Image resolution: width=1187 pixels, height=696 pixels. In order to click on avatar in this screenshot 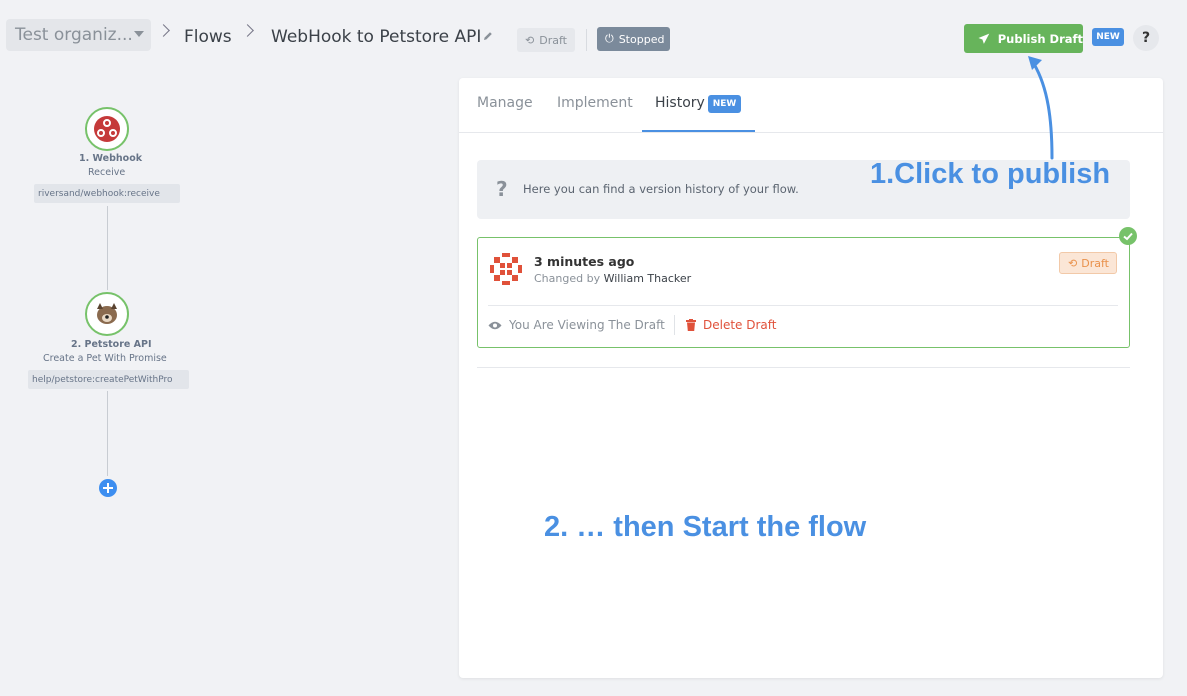, I will do `click(506, 269)`.